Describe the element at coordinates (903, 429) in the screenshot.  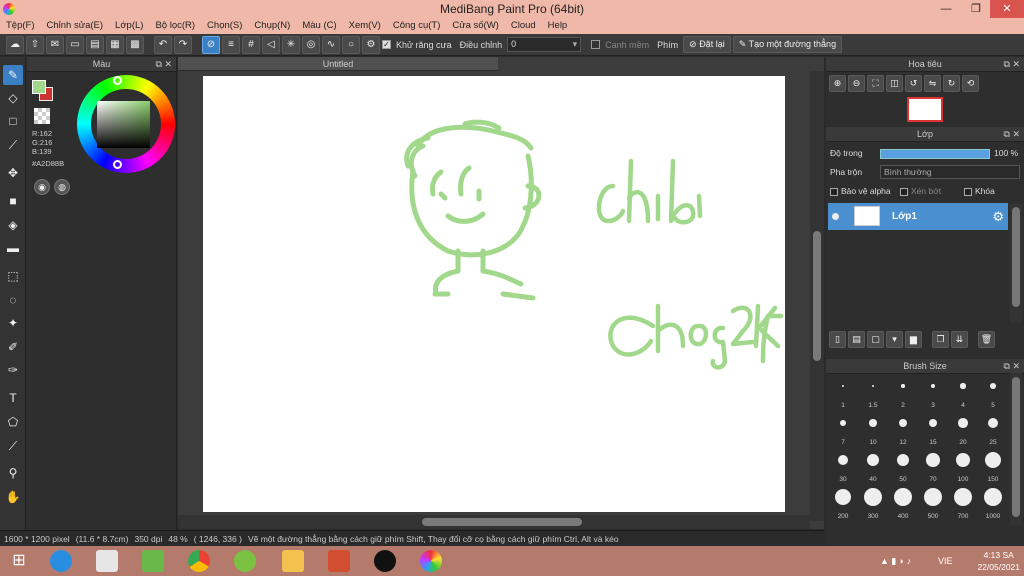
I see `brush-size-option: 12` at that location.